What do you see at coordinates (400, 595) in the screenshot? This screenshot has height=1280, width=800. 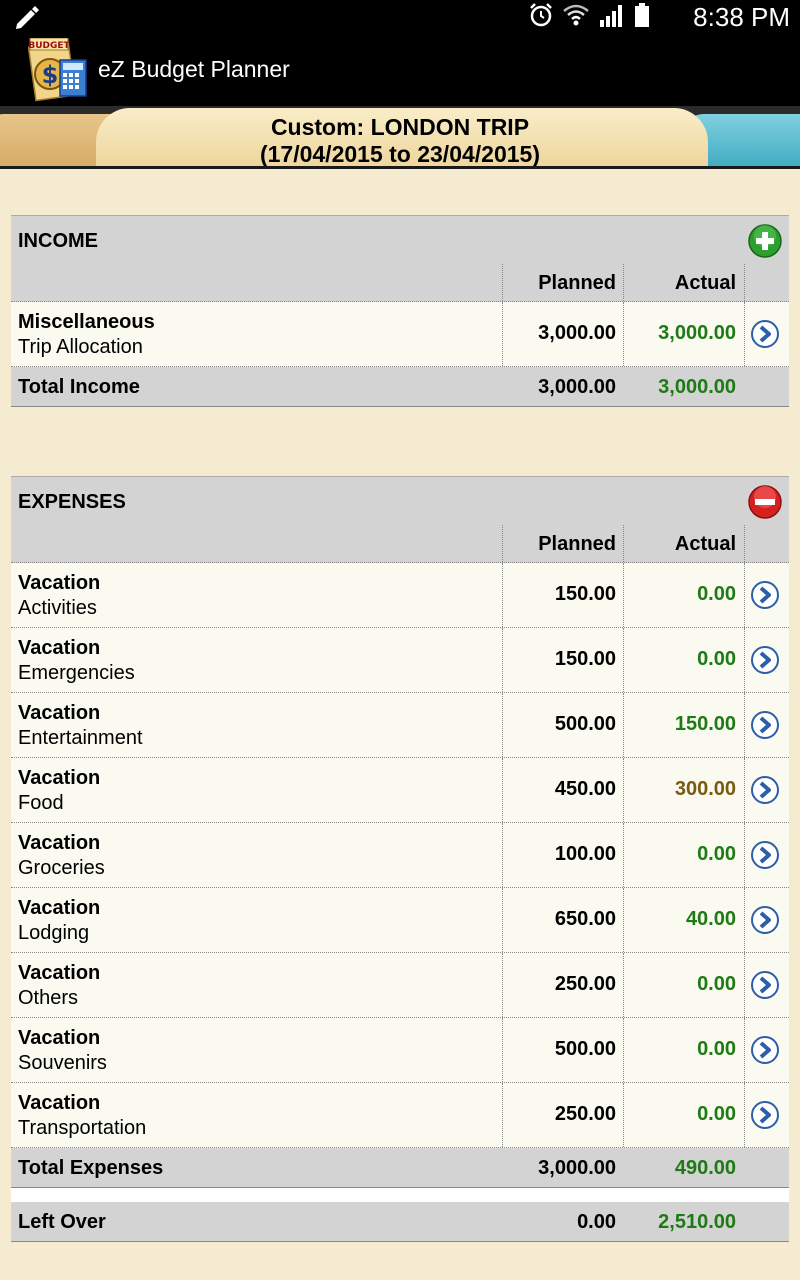 I see `expense-row: Vacation Activities 150.00 0.00` at bounding box center [400, 595].